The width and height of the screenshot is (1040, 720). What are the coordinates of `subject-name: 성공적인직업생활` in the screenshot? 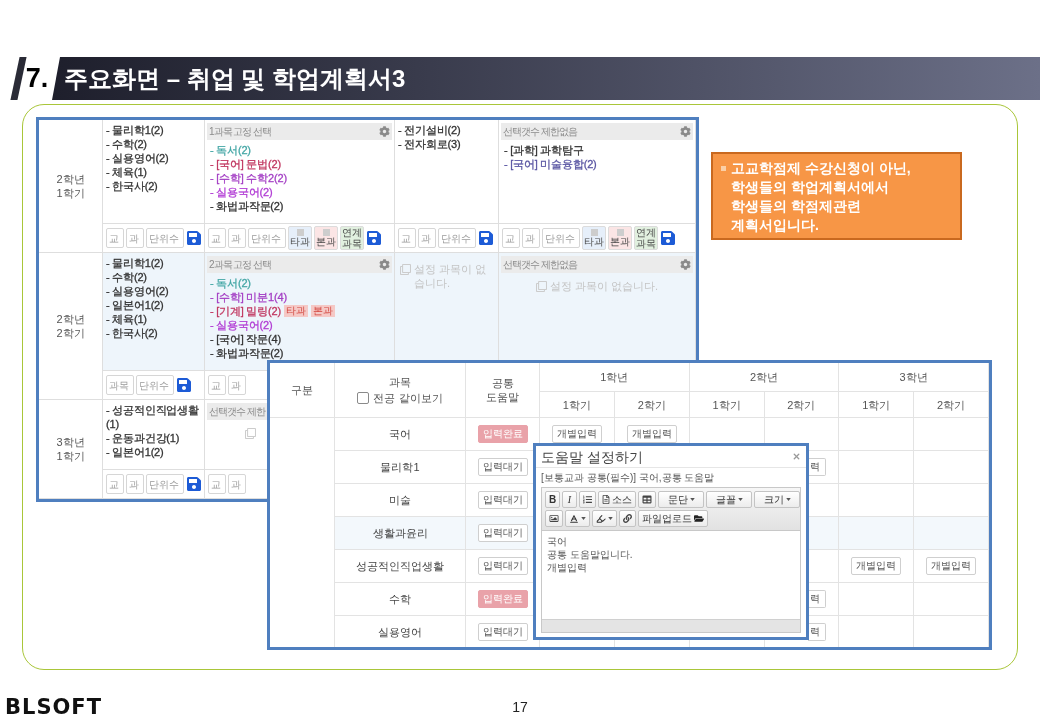 It's located at (400, 566).